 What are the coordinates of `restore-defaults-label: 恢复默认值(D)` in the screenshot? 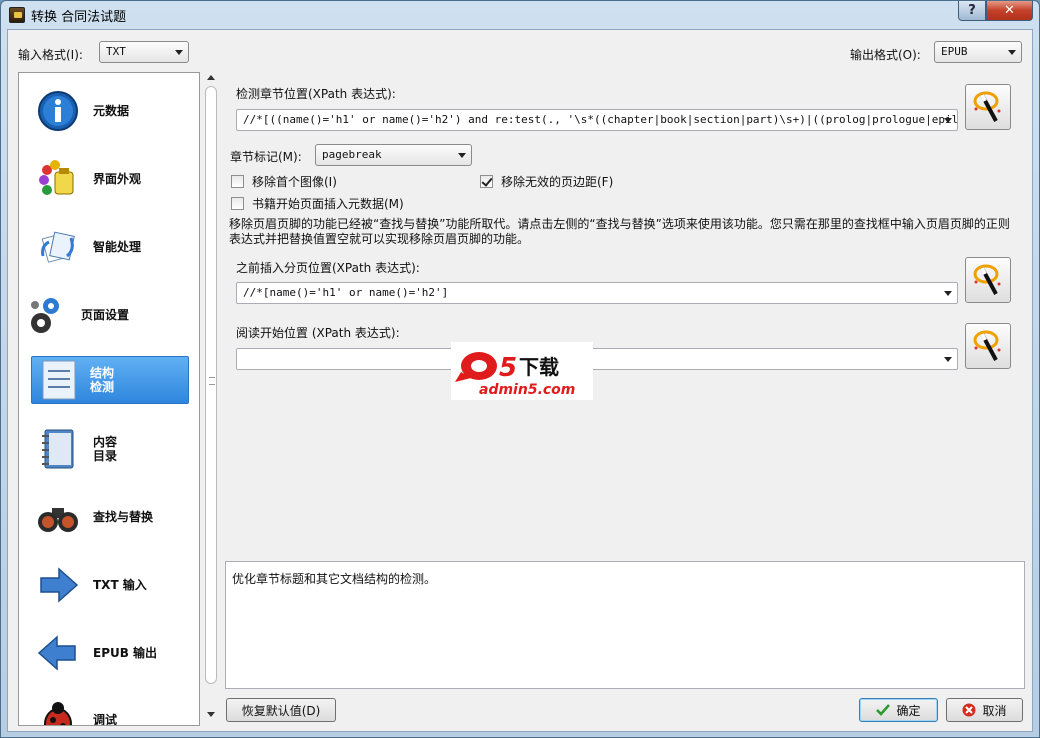 It's located at (281, 710).